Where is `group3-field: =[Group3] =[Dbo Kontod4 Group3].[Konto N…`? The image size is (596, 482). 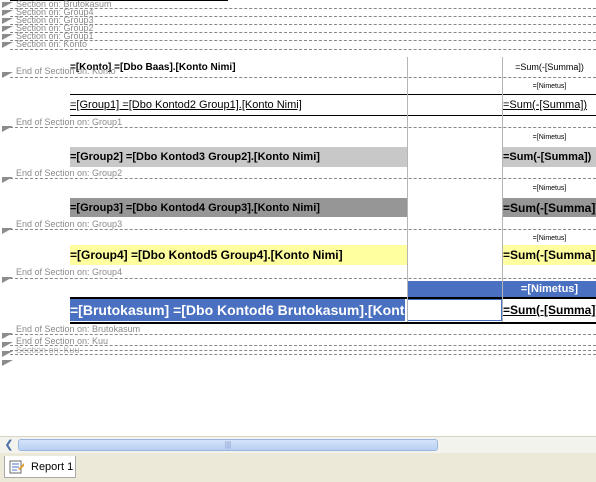 group3-field: =[Group3] =[Dbo Kontod4 Group3].[Konto N… is located at coordinates (238, 207).